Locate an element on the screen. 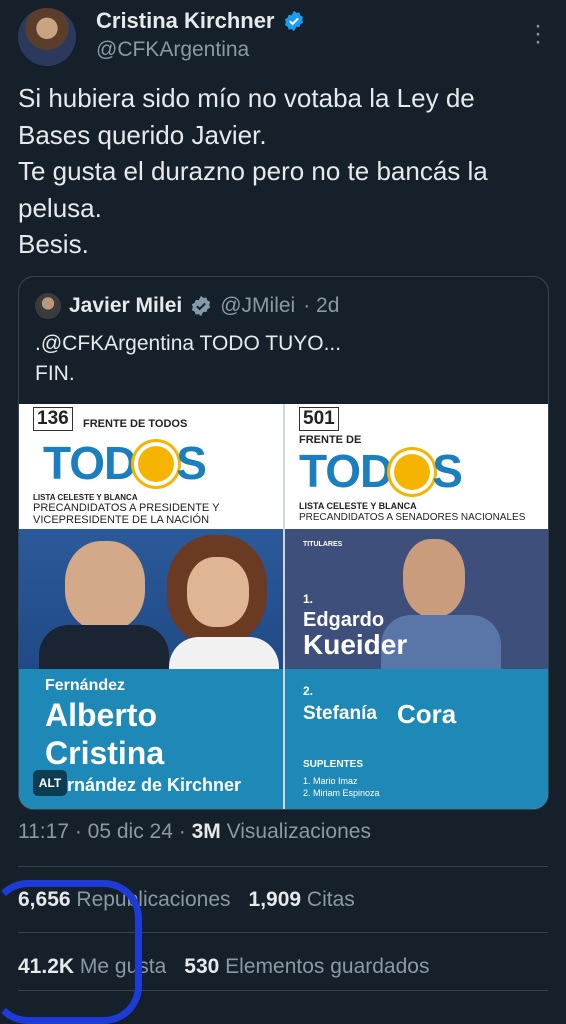 The height and width of the screenshot is (1024, 566). suplentes-label: SUPLENTES is located at coordinates (333, 764).